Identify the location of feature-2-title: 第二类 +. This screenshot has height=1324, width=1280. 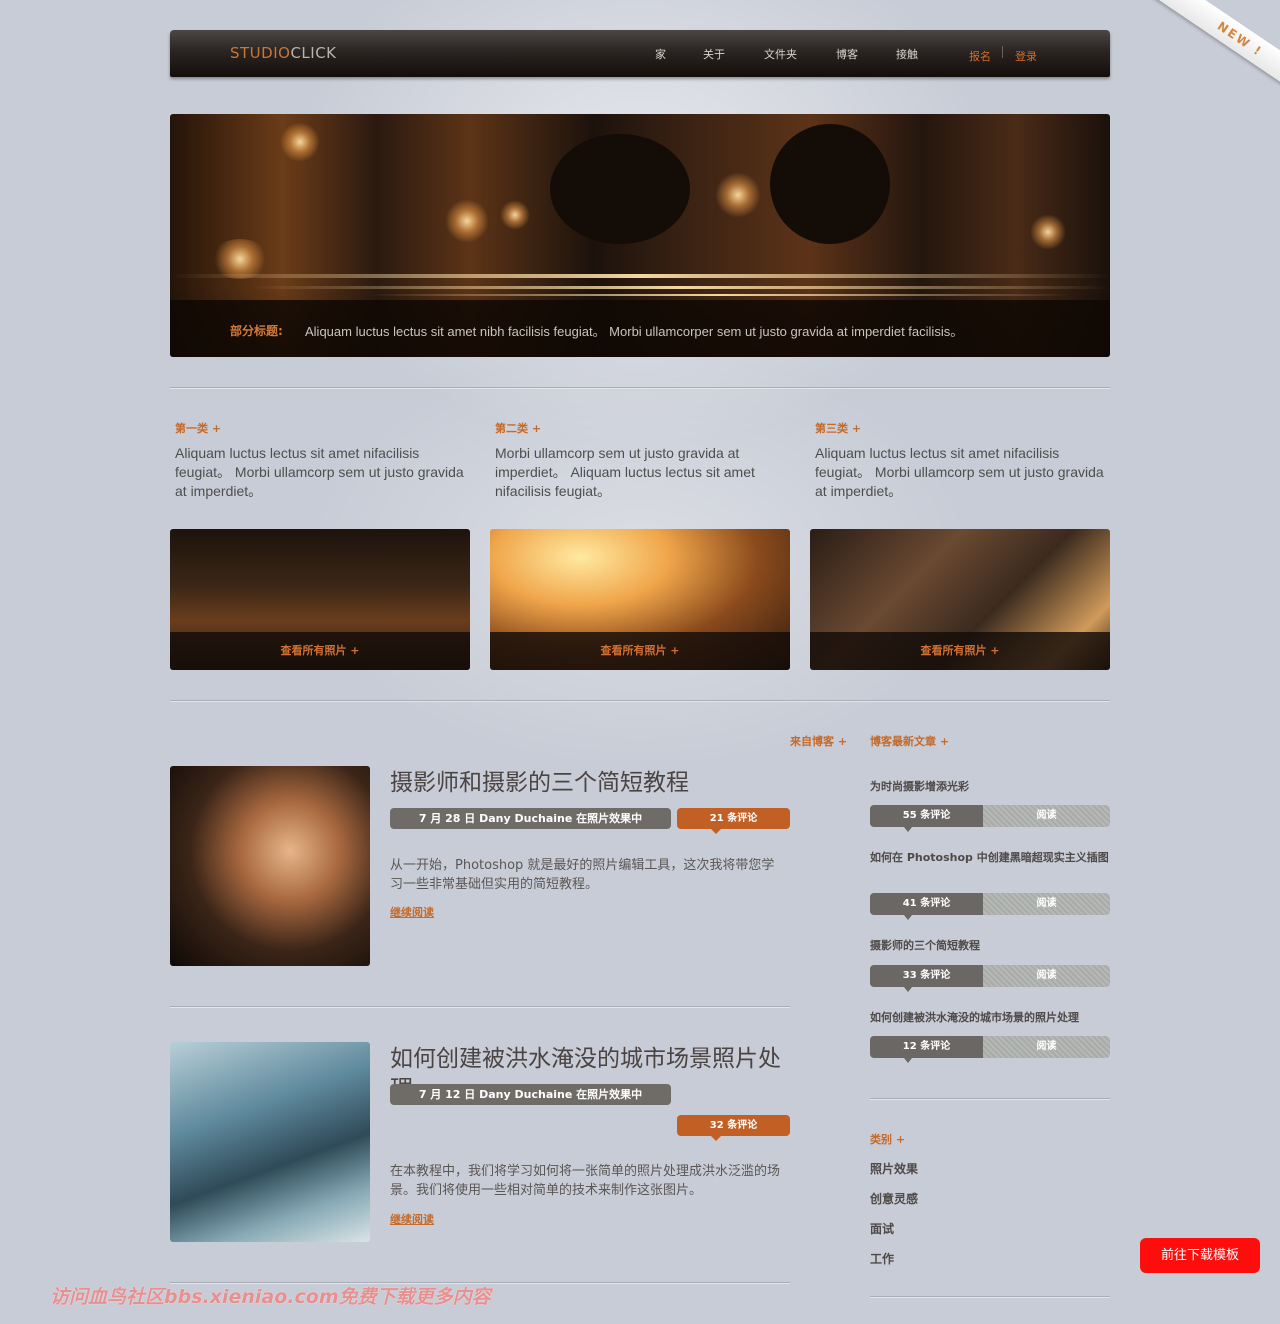
(518, 428).